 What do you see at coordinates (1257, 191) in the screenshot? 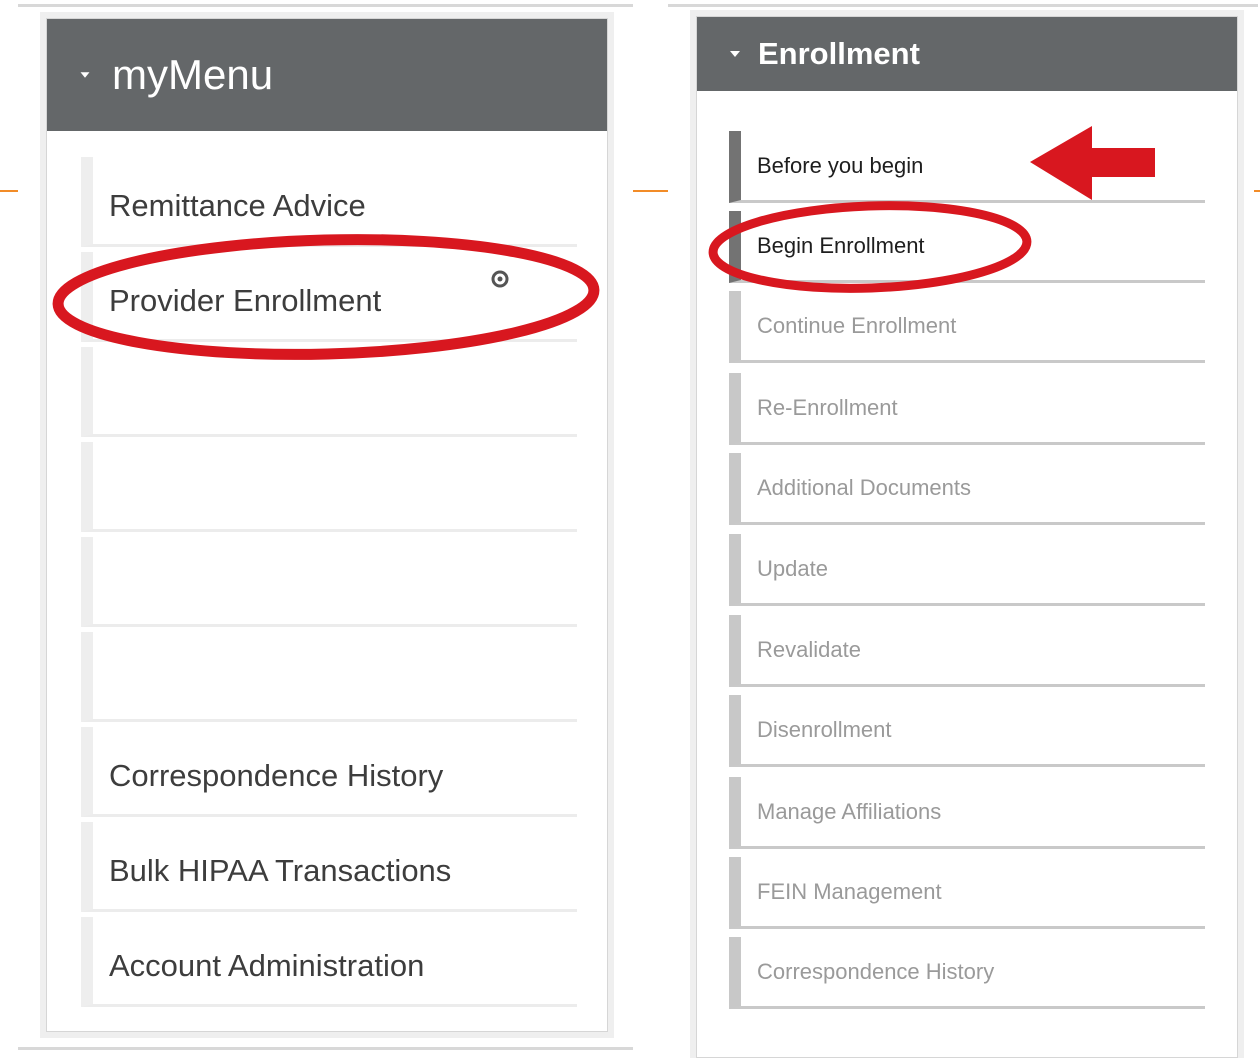
I see `accent-line-right` at bounding box center [1257, 191].